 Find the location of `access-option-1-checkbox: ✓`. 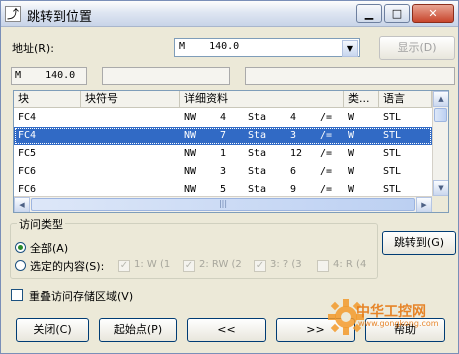

access-option-1-checkbox: ✓ is located at coordinates (124, 266).